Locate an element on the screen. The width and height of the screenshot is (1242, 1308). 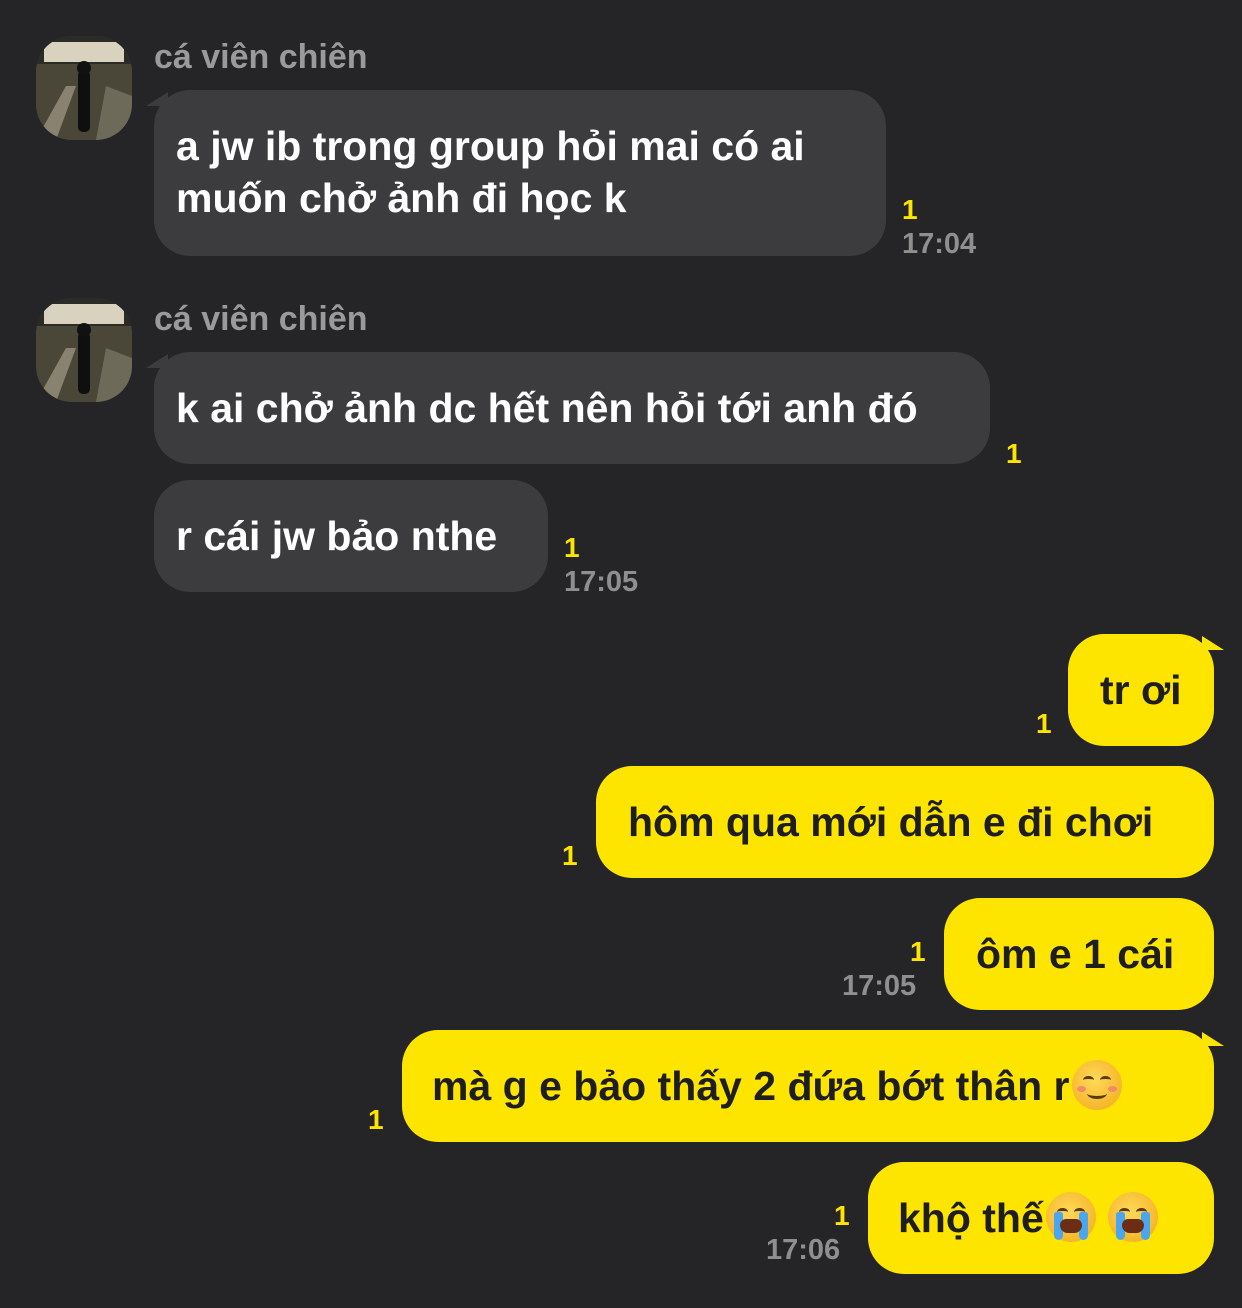
message-bubble-outgoing: mà g e bảo thấy 2 đứa bớt thân r is located at coordinates (808, 1086).